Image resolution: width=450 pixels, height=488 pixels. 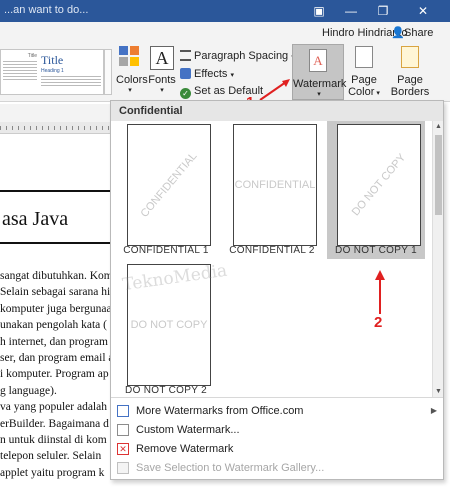 What do you see at coordinates (438, 126) in the screenshot?
I see `scroll-up-icon: ▲` at bounding box center [438, 126].